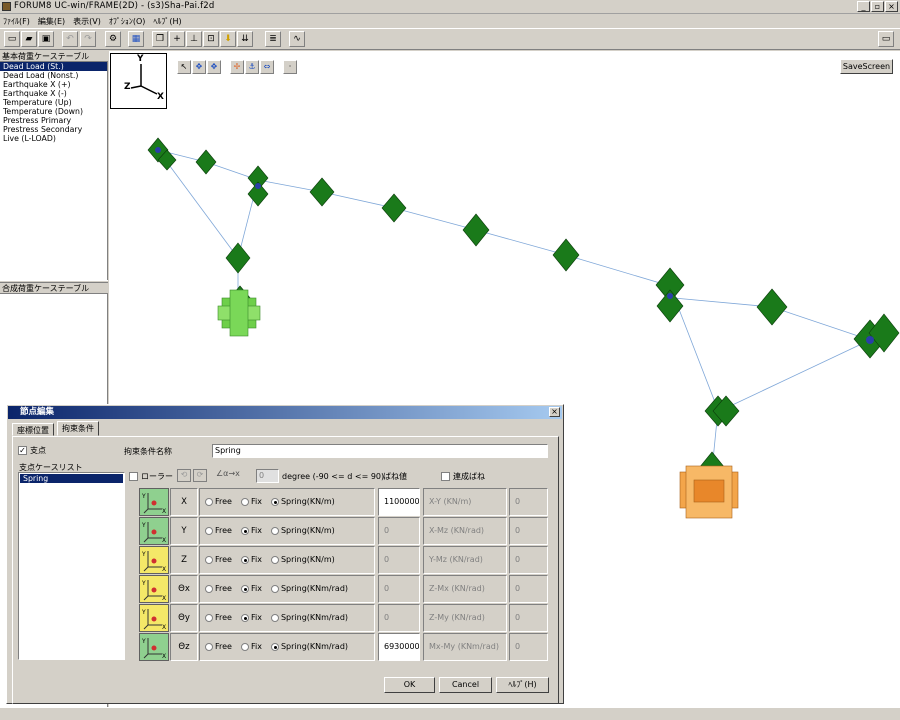  What do you see at coordinates (184, 618) in the screenshot?
I see `direction-label: Θy` at bounding box center [184, 618].